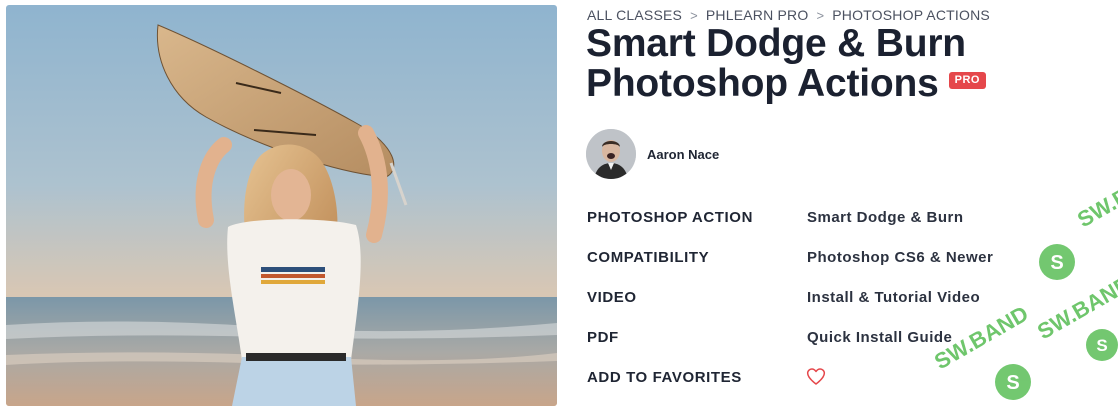 The height and width of the screenshot is (406, 1118). Describe the element at coordinates (894, 297) in the screenshot. I see `detail-value: Install & Tutorial Video` at that location.